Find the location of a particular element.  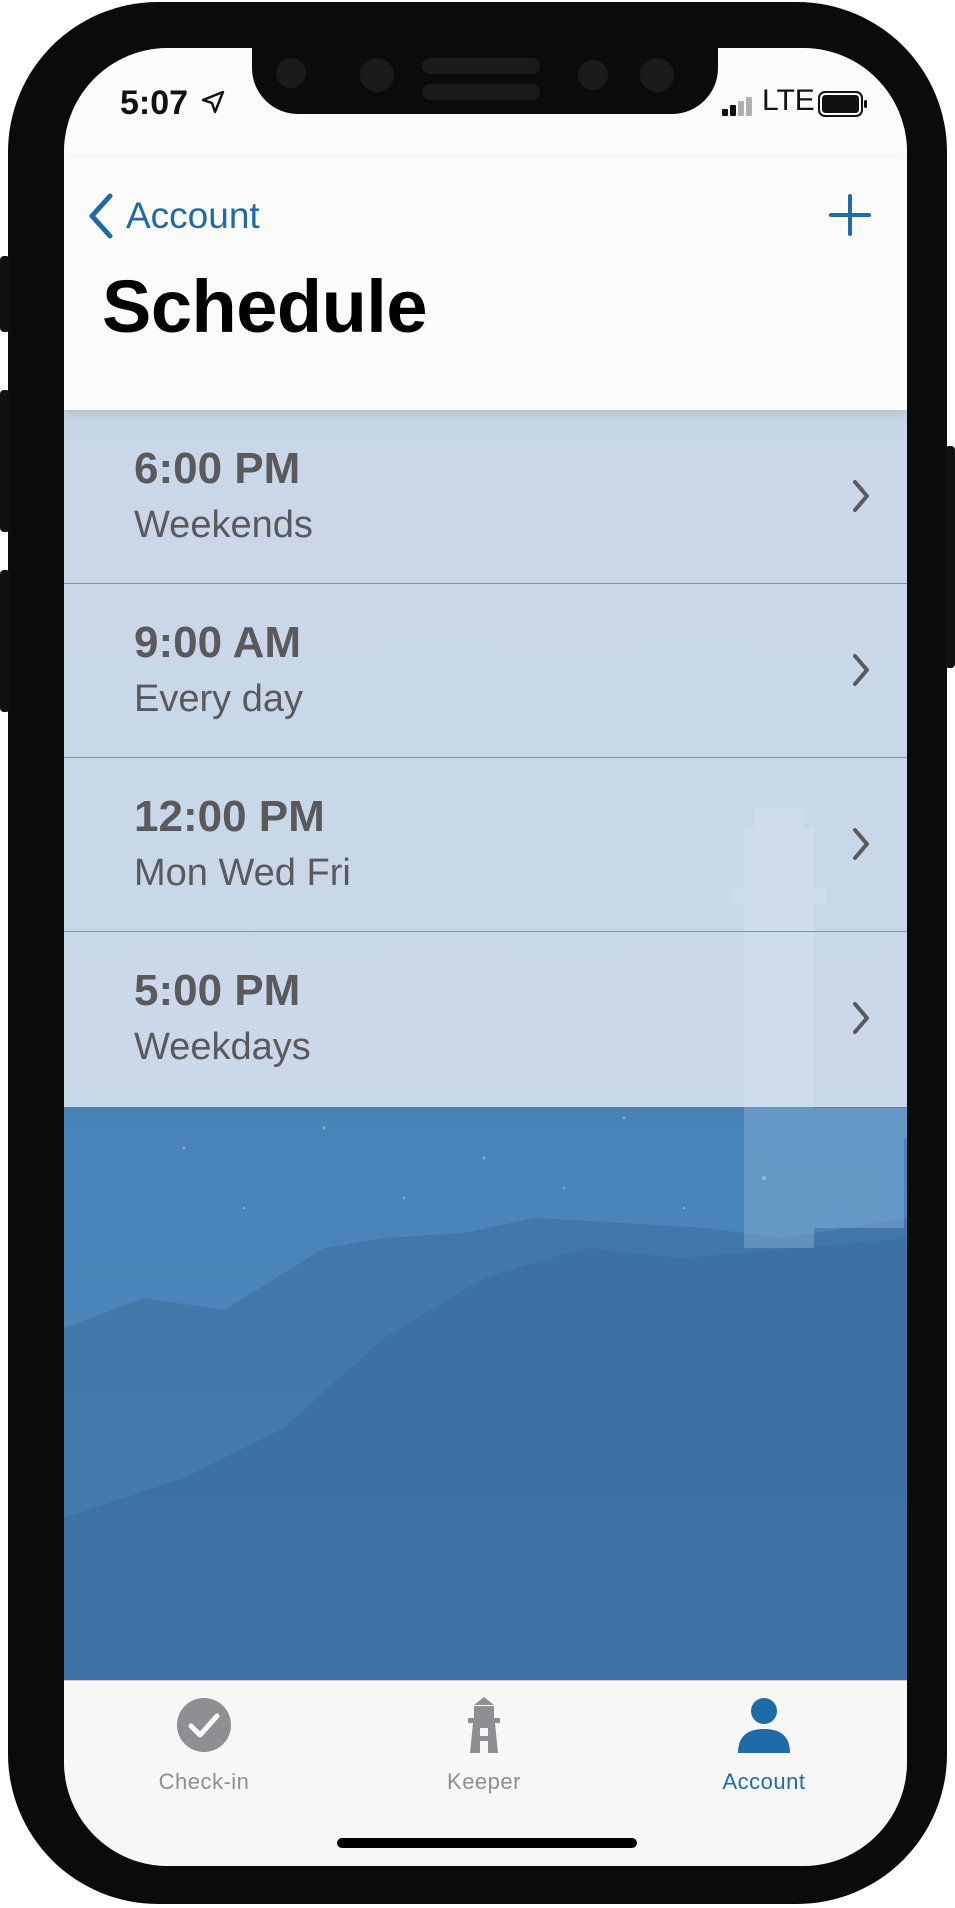

list-item: 5:00 PM Weekdays is located at coordinates (485, 1019).